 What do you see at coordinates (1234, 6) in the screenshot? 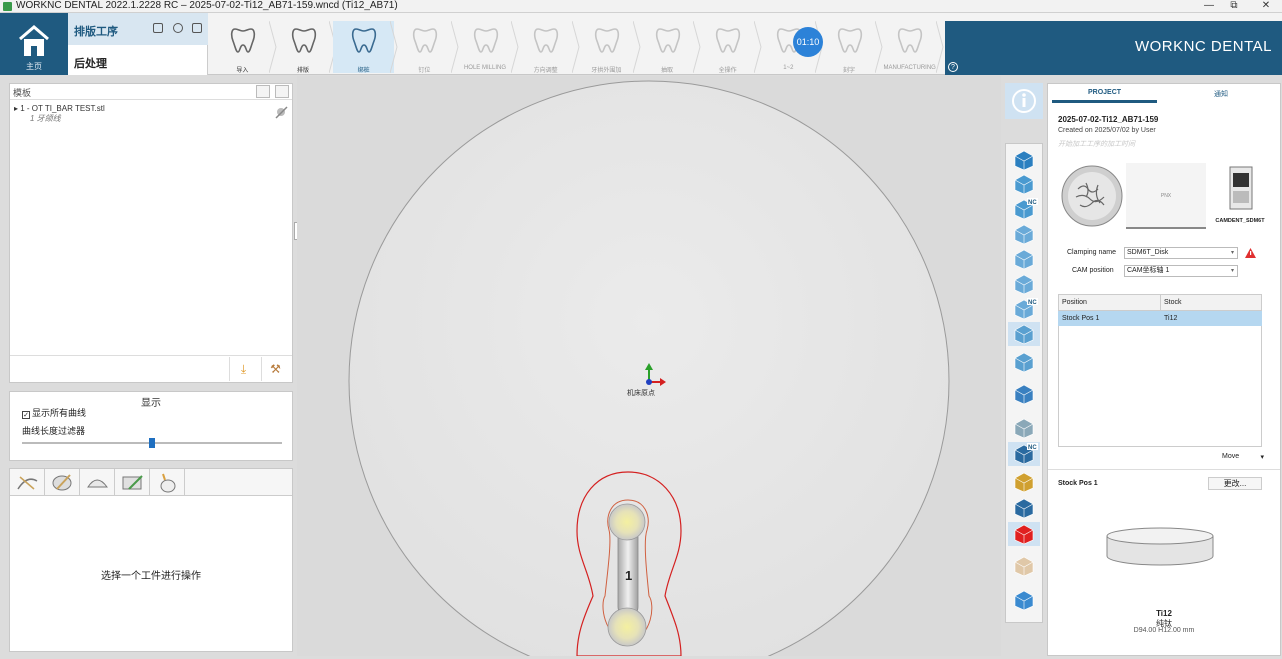
I see `maximize-button: ⧉` at bounding box center [1234, 6].